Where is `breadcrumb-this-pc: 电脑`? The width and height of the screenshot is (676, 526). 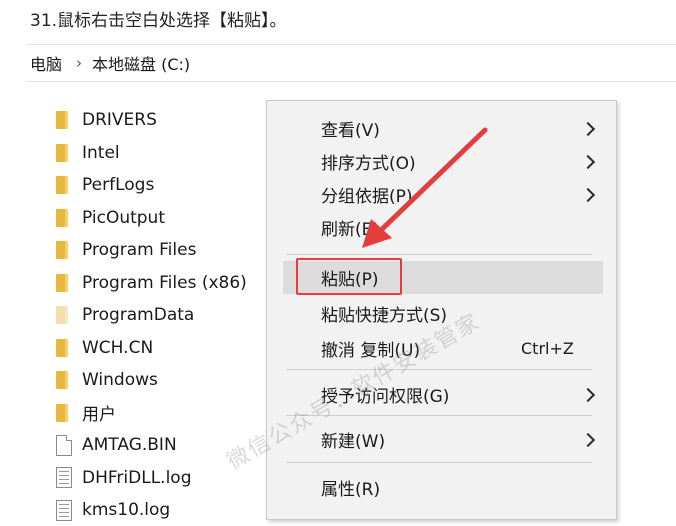 breadcrumb-this-pc: 电脑 is located at coordinates (46, 63).